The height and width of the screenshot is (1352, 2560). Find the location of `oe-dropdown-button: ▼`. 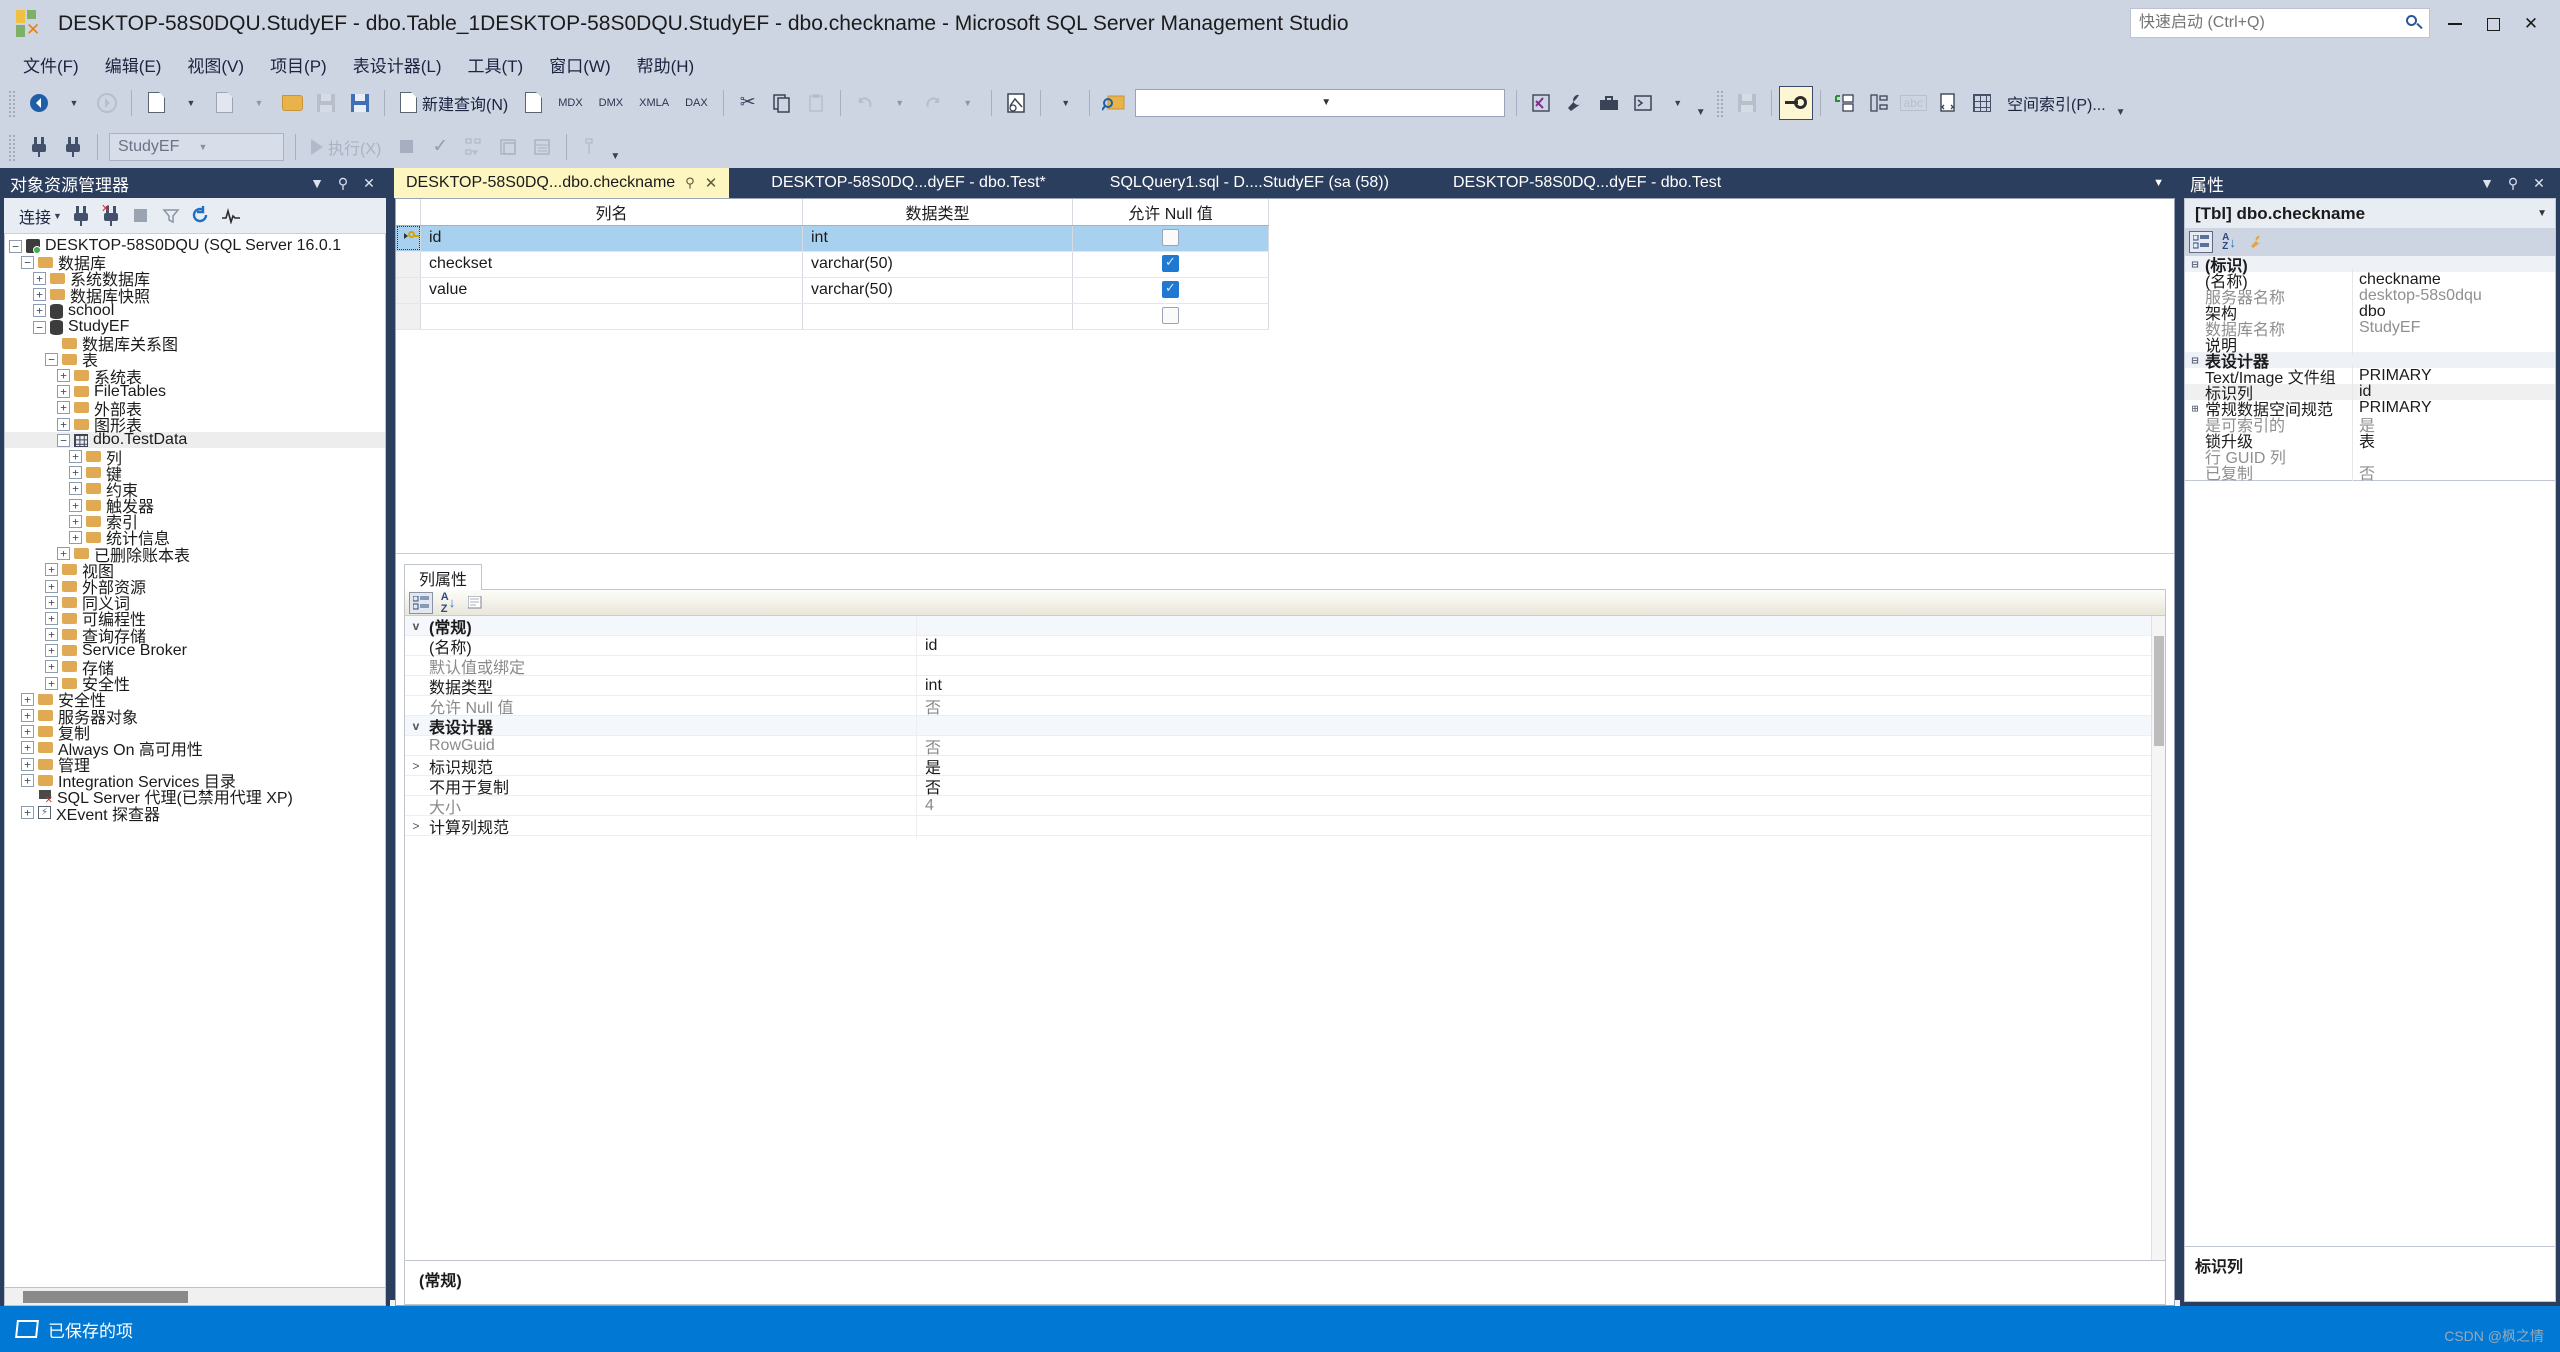

oe-dropdown-button: ▼ is located at coordinates (317, 183).